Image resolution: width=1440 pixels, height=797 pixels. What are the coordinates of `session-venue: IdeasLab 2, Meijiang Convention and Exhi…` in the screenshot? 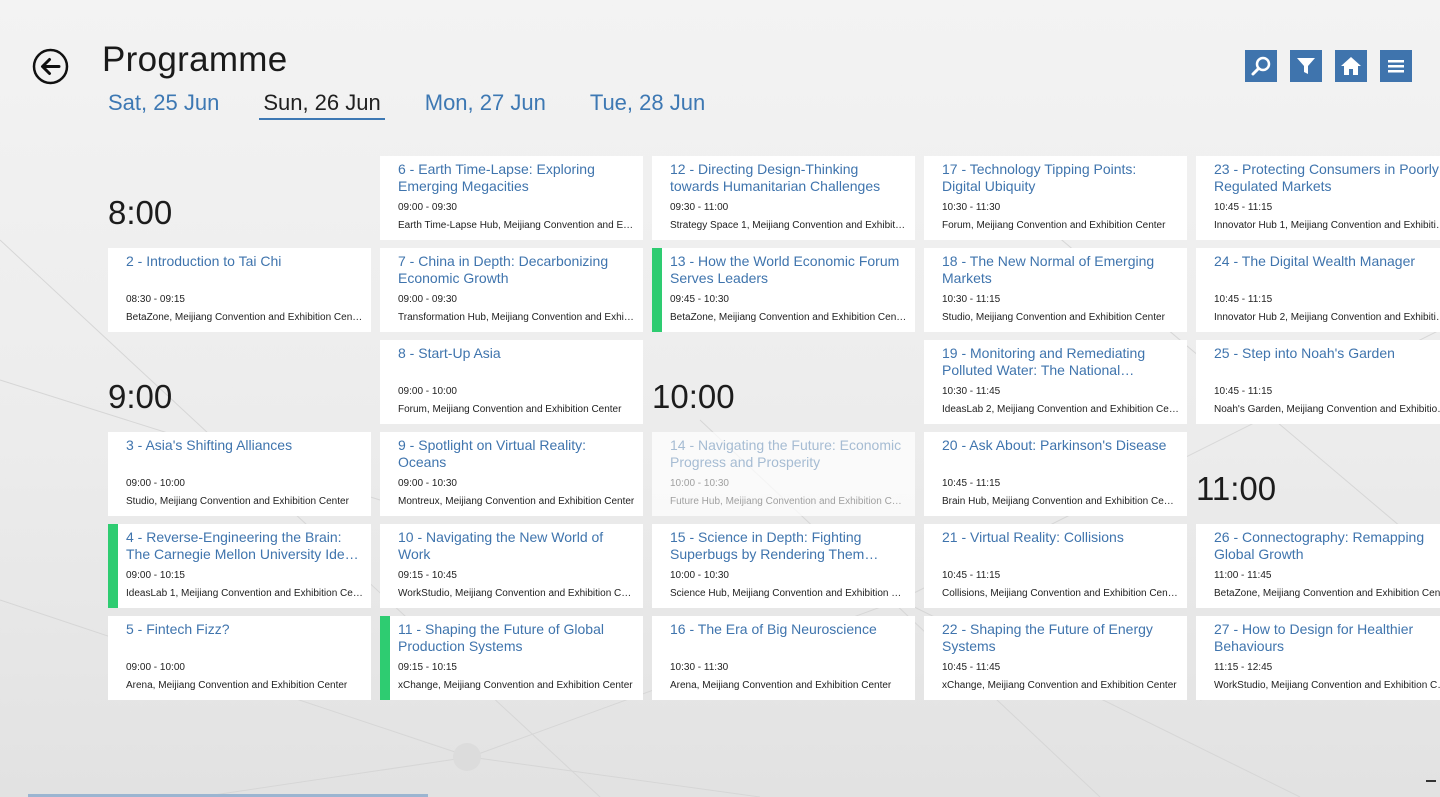 It's located at (1060, 409).